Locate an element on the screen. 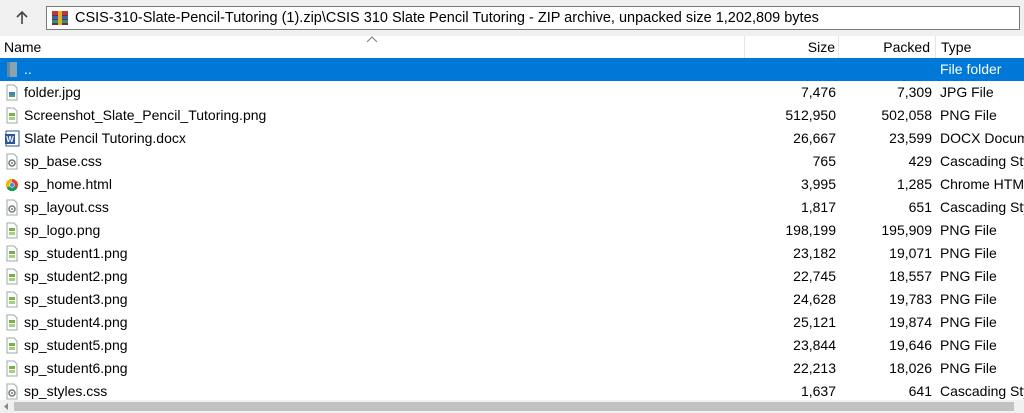 The width and height of the screenshot is (1024, 413). file-name: sp_home.html is located at coordinates (68, 184).